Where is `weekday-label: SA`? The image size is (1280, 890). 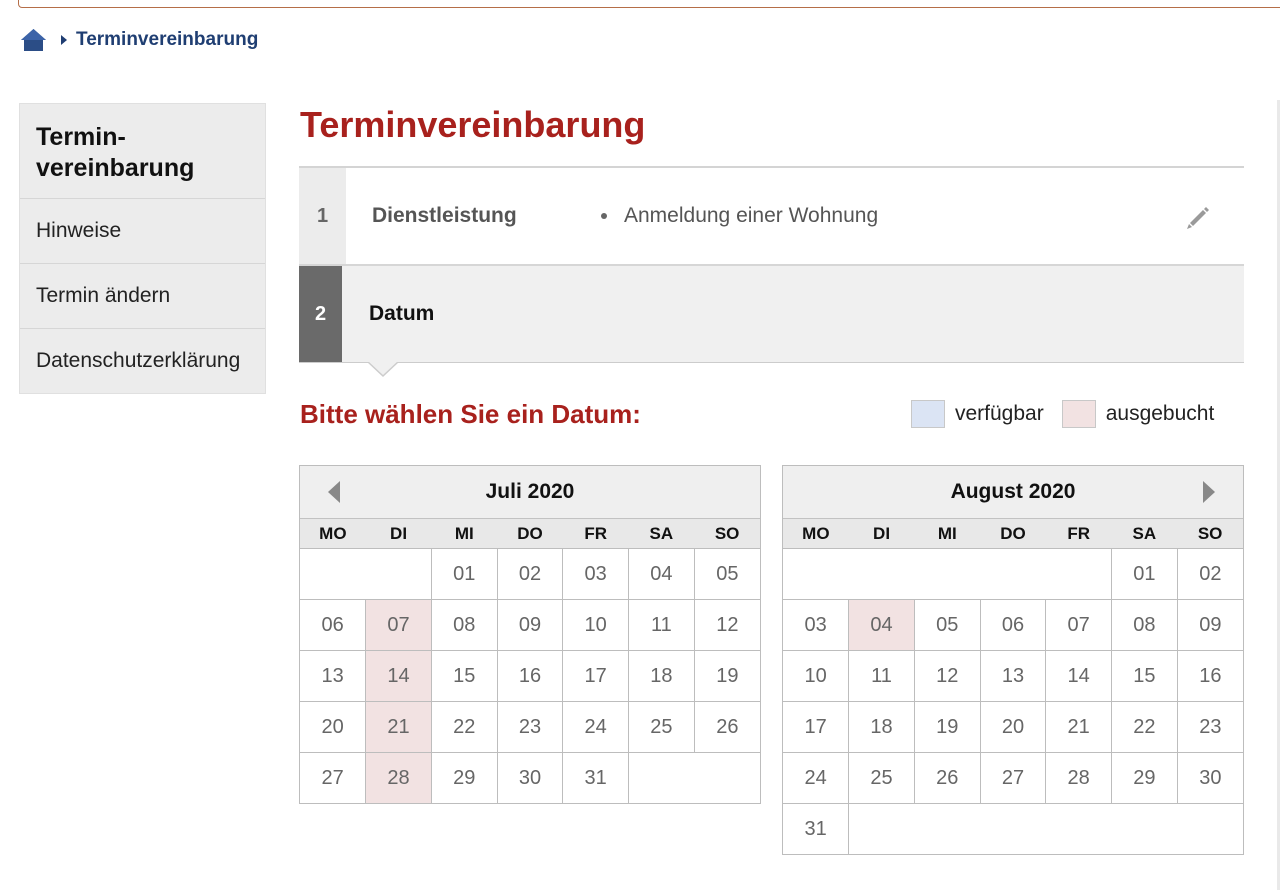
weekday-label: SA is located at coordinates (661, 534).